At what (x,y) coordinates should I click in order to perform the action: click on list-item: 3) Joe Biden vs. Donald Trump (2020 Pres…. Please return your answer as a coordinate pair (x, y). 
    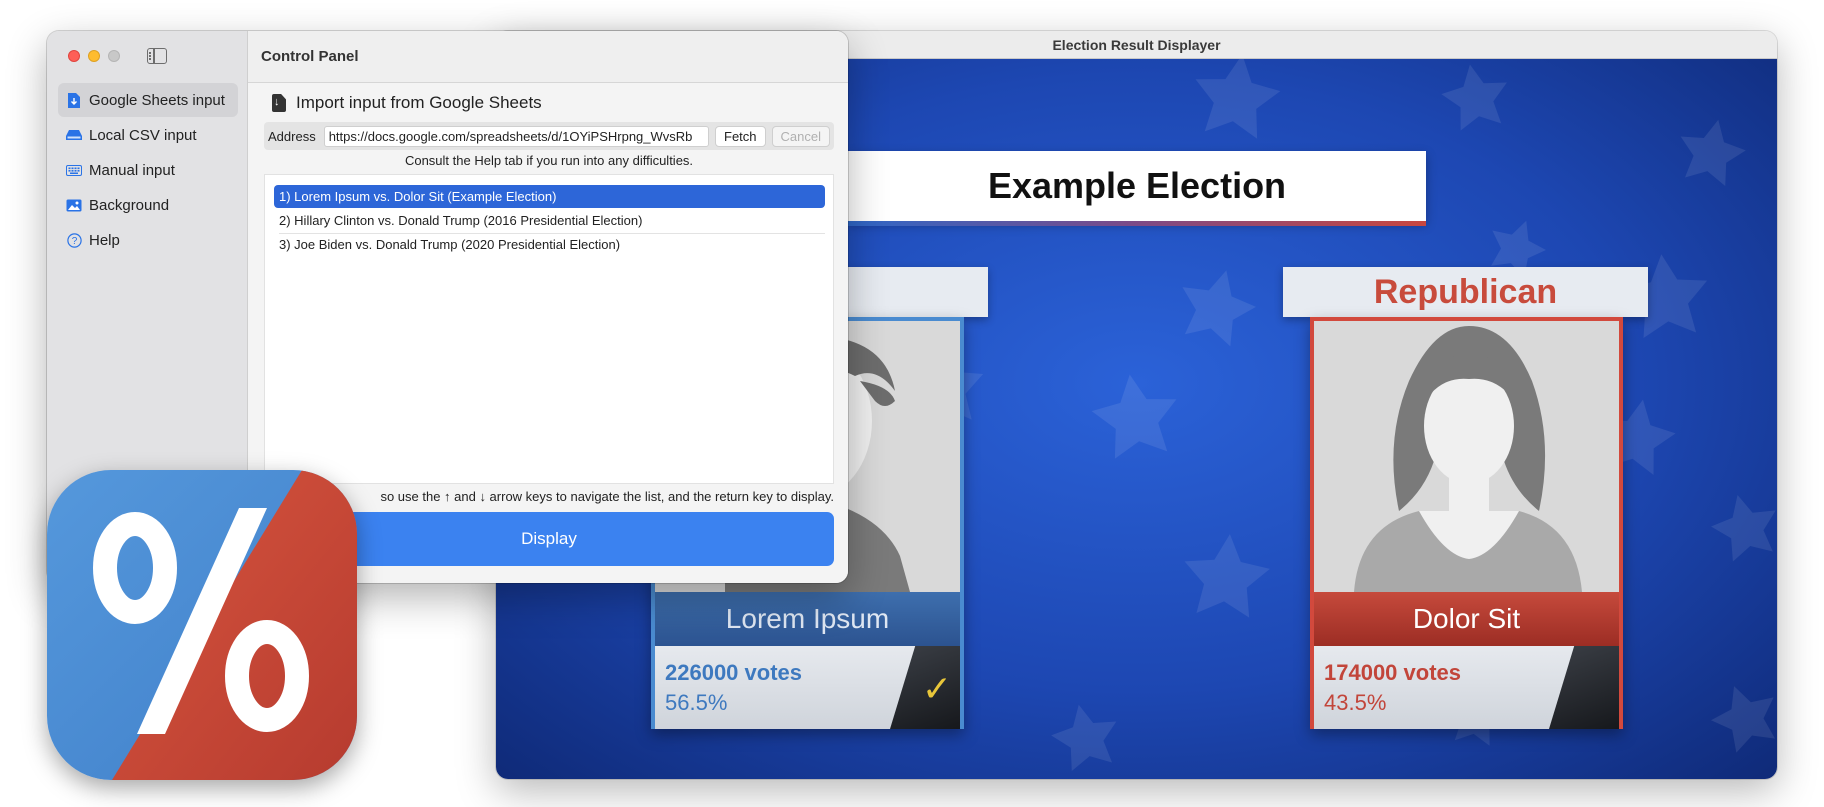
    Looking at the image, I should click on (549, 244).